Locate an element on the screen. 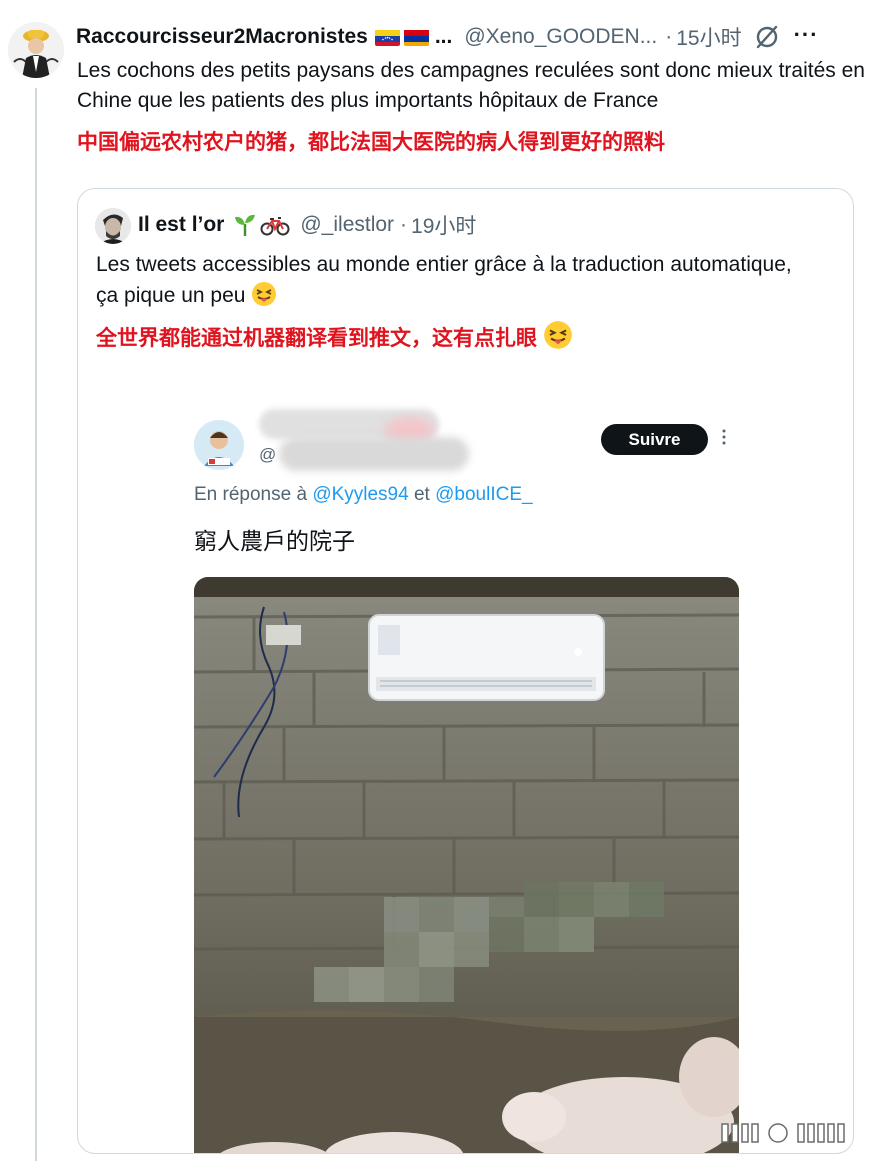 The image size is (890, 1161). more-options-icon: ··· is located at coordinates (806, 35).